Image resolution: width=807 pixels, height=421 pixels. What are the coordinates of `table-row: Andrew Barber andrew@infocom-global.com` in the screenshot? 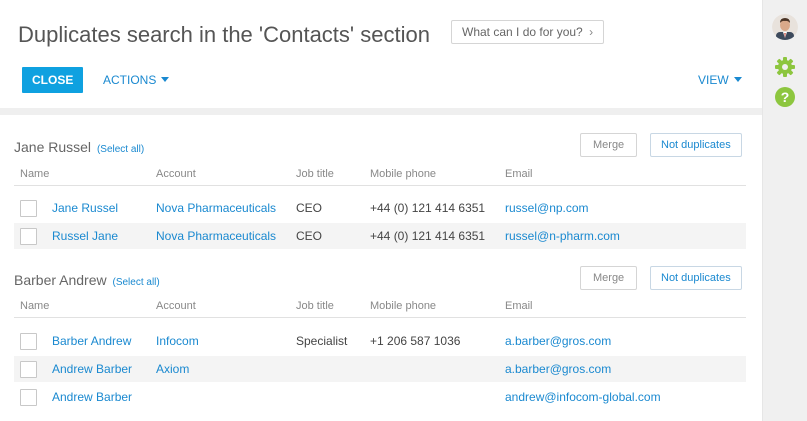 It's located at (380, 397).